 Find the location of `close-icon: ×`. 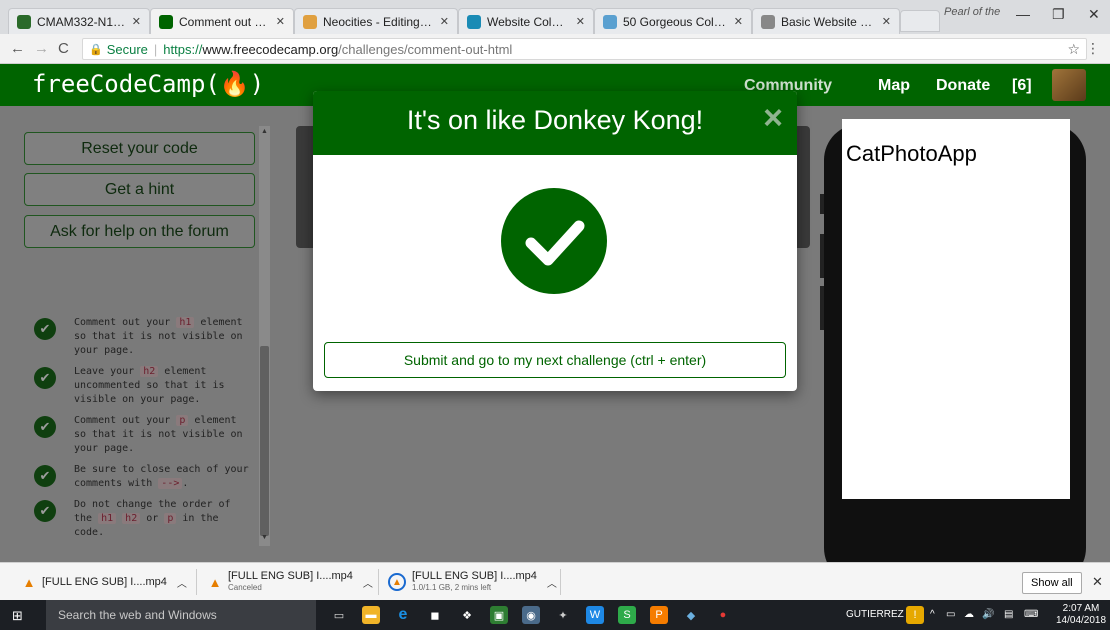

close-icon: × is located at coordinates (773, 118).